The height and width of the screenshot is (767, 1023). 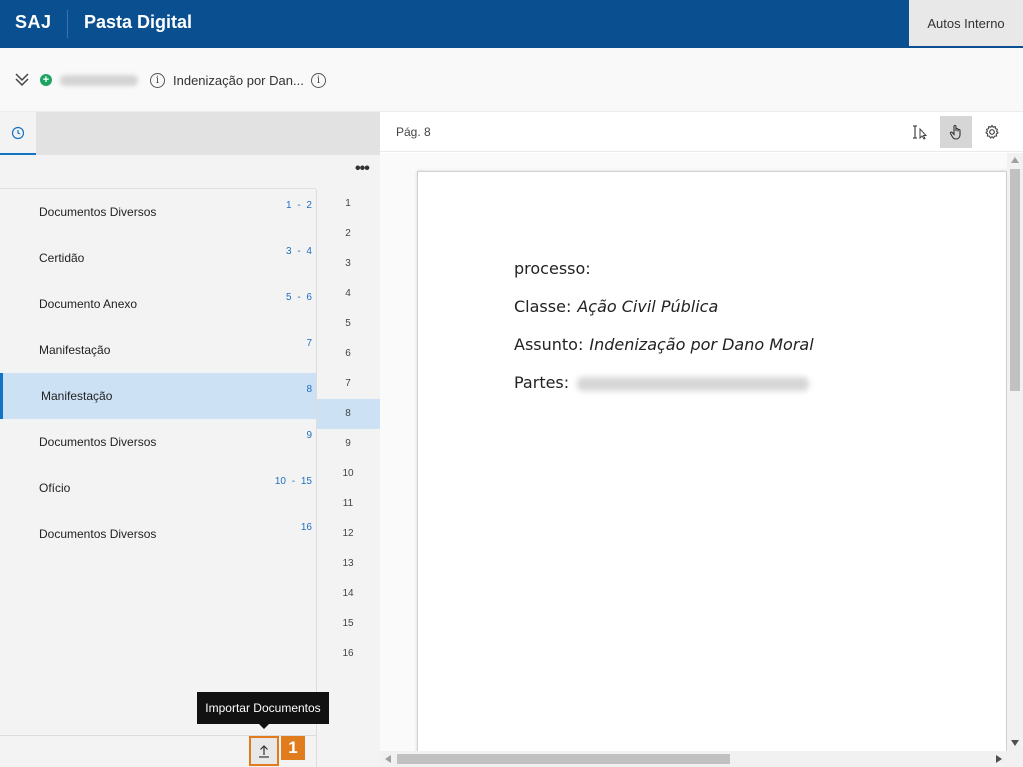 I want to click on page-number: 10, so click(x=348, y=474).